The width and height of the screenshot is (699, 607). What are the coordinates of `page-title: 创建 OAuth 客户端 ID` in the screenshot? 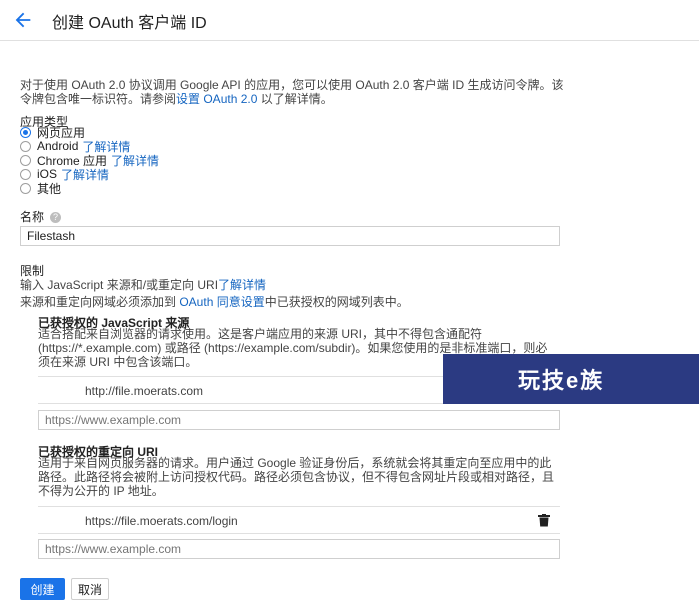 It's located at (129, 23).